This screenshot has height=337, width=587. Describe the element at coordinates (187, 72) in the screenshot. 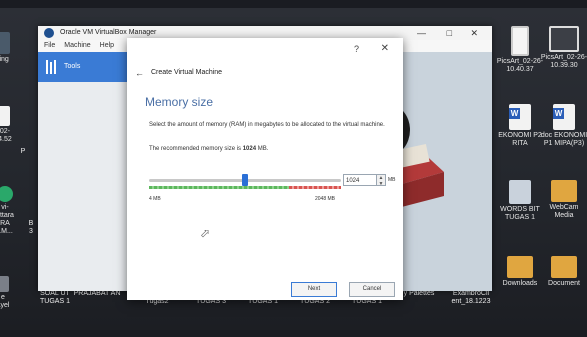

I see `wizard-title: Create Virtual Machine` at that location.